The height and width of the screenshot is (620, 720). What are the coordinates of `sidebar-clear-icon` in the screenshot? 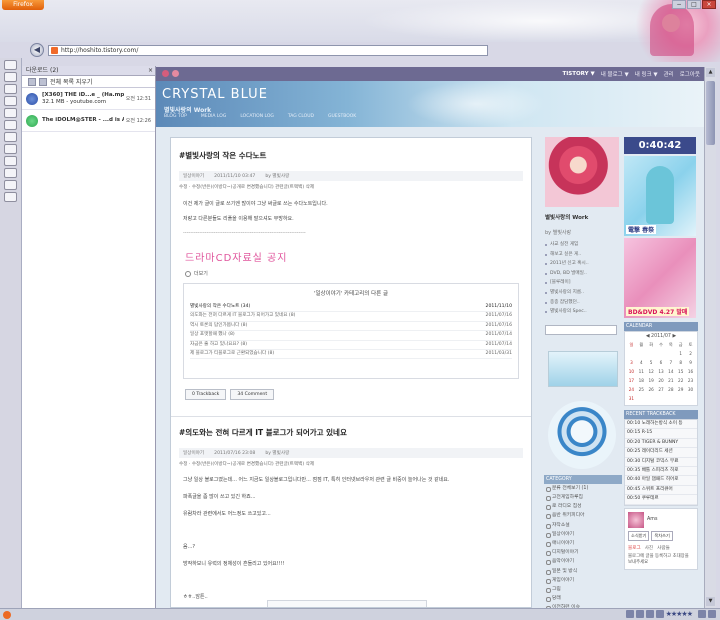 It's located at (43, 81).